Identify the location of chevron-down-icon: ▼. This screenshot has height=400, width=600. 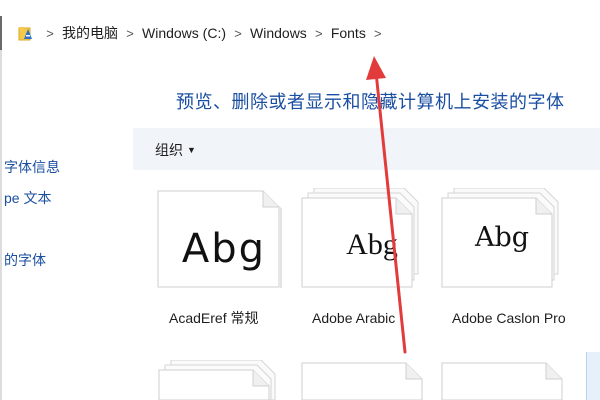
(191, 150).